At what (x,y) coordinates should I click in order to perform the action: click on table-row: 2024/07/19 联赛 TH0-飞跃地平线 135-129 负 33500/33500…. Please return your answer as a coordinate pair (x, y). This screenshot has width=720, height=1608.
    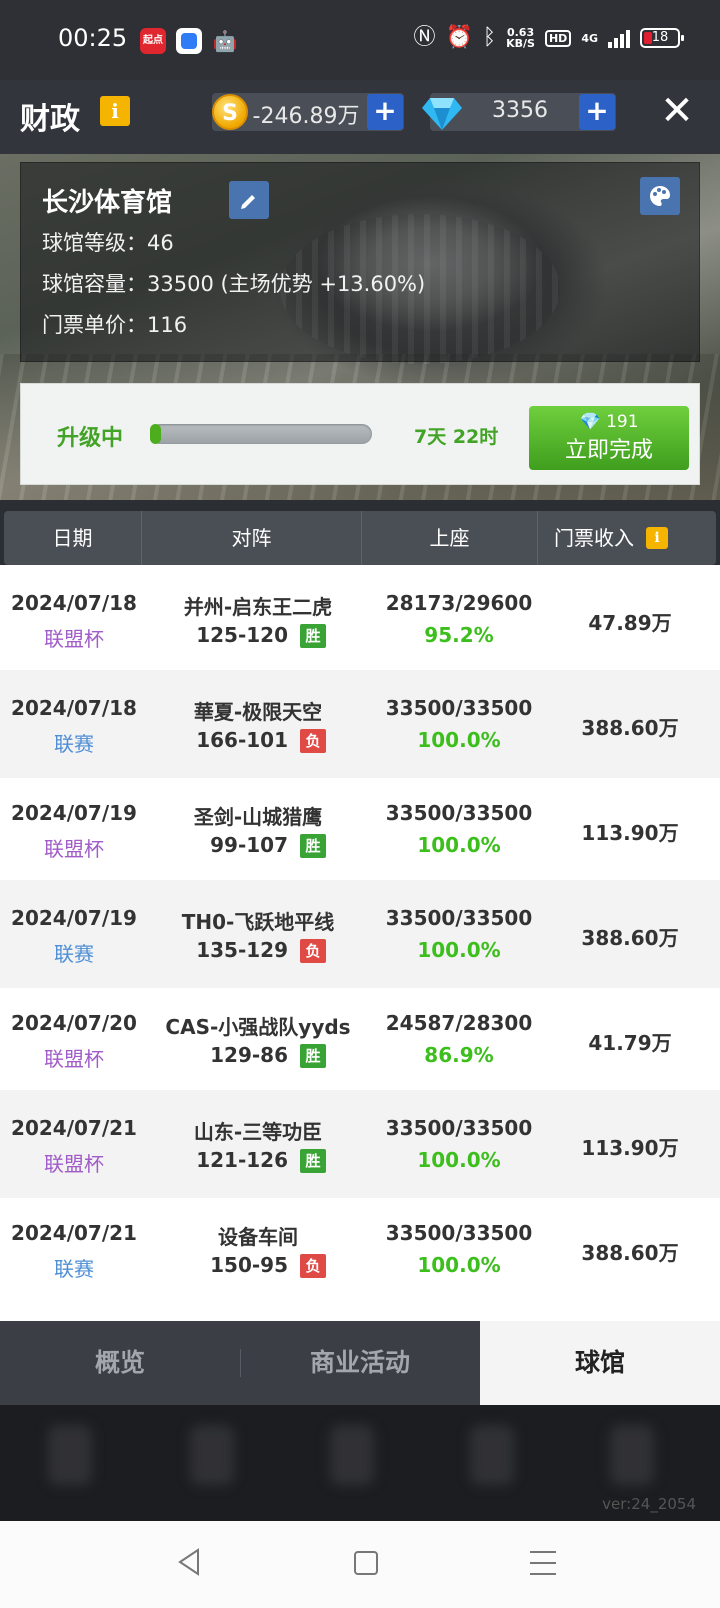
    Looking at the image, I should click on (360, 934).